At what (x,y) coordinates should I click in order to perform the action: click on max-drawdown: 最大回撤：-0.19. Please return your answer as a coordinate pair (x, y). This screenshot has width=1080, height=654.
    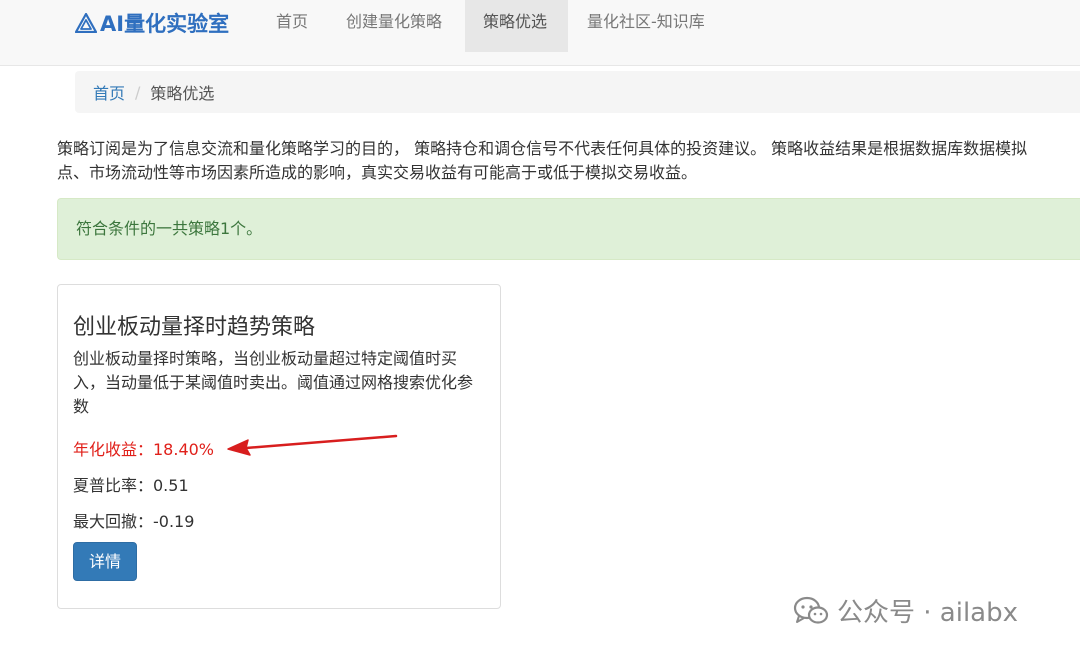
    Looking at the image, I should click on (134, 521).